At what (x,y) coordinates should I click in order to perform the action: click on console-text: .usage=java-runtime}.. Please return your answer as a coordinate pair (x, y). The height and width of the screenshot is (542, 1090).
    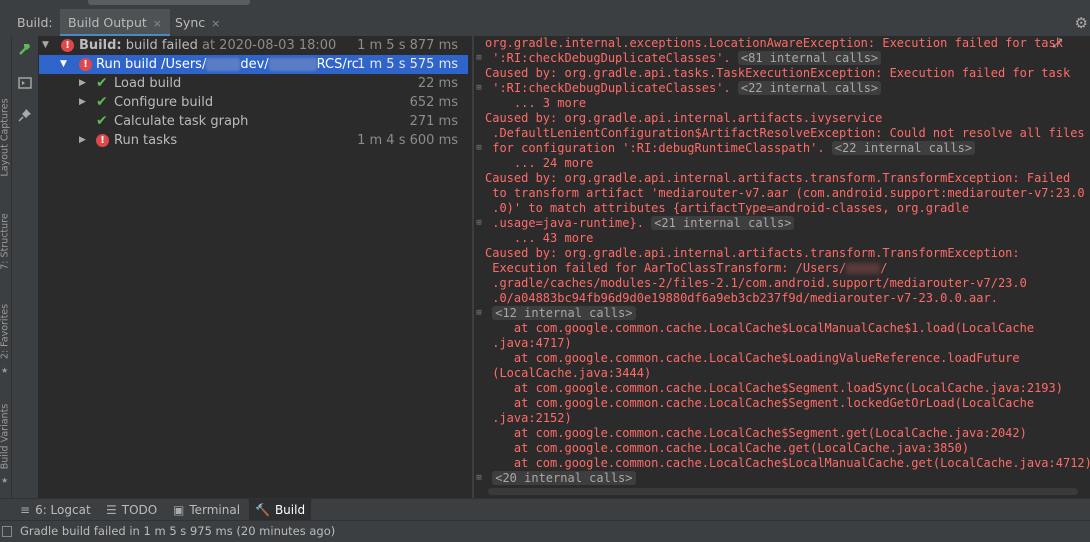
    Looking at the image, I should click on (564, 223).